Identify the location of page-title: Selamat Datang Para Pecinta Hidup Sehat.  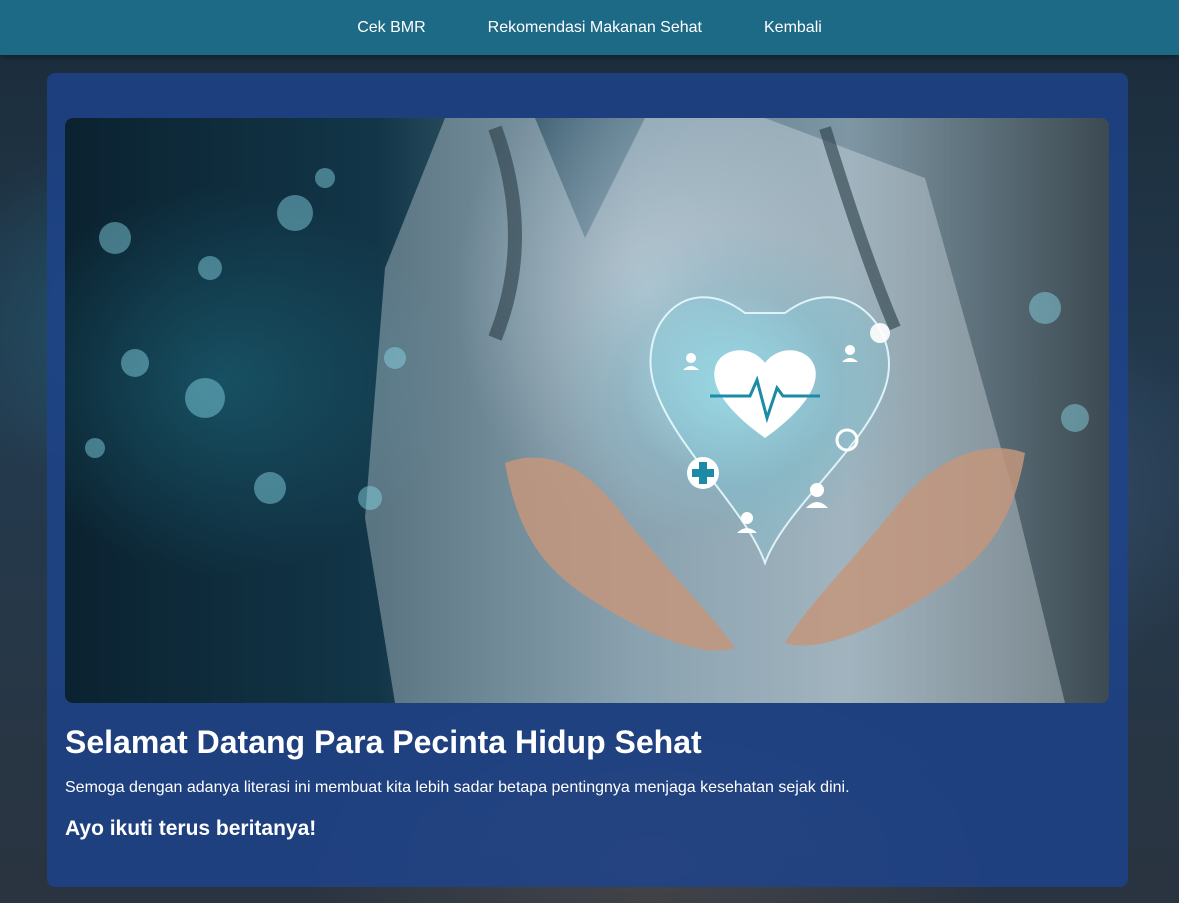
(383, 742).